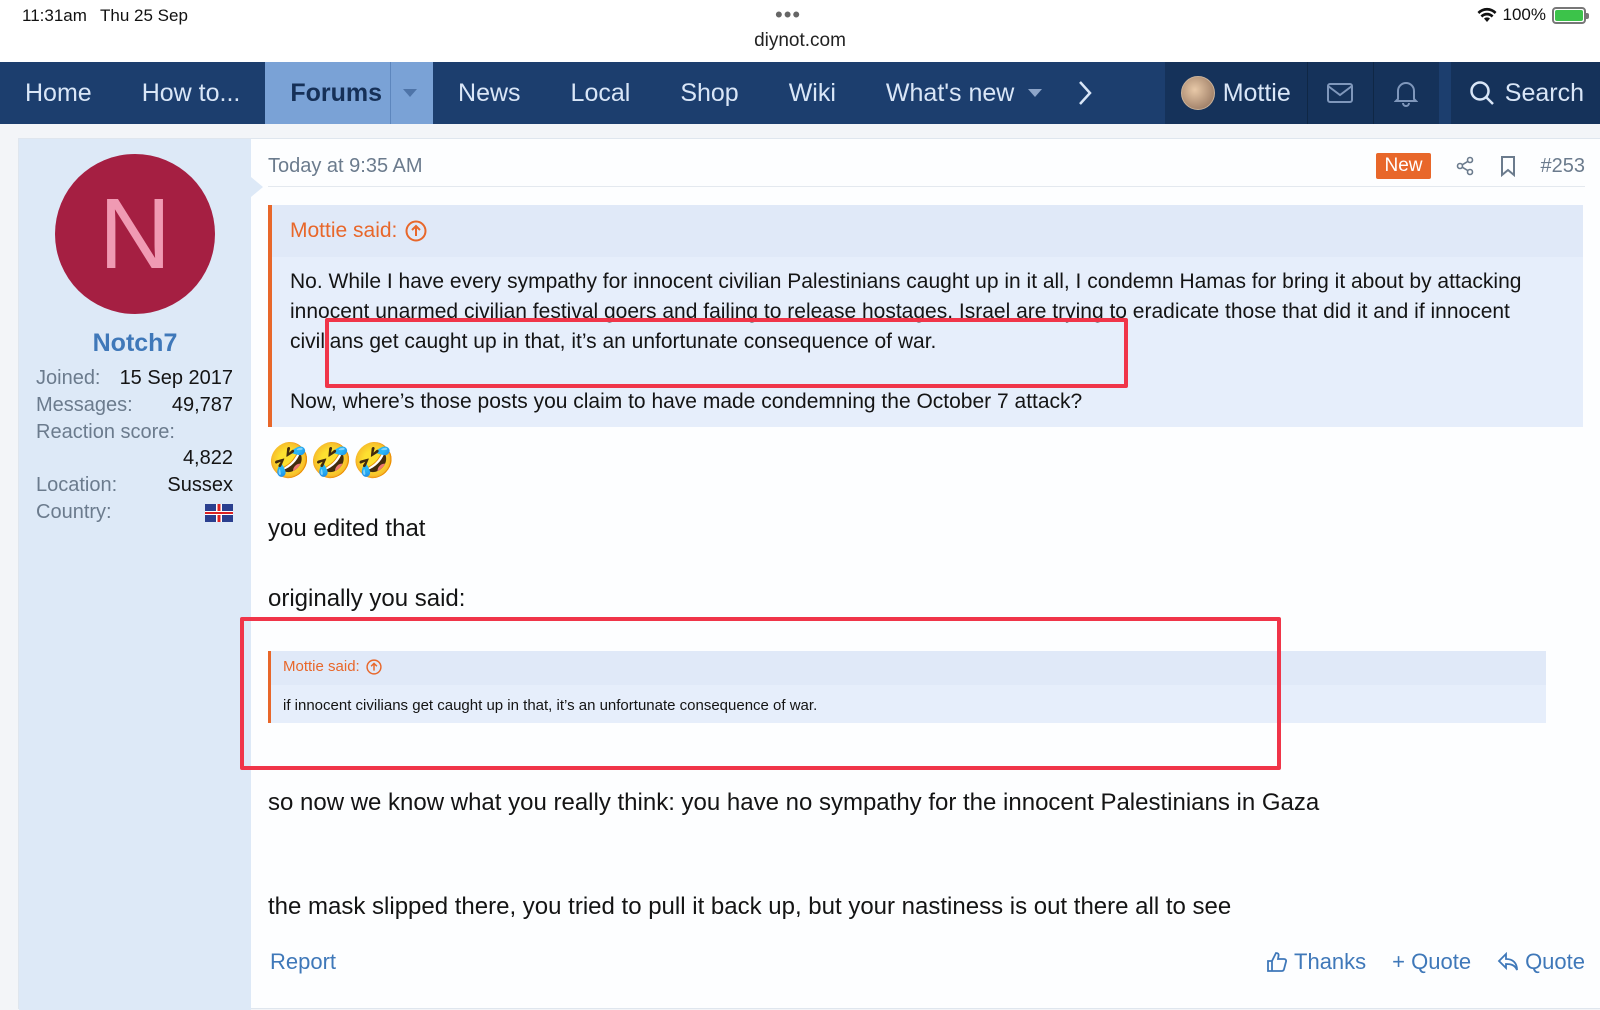  Describe the element at coordinates (1482, 93) in the screenshot. I see `search-icon` at that location.